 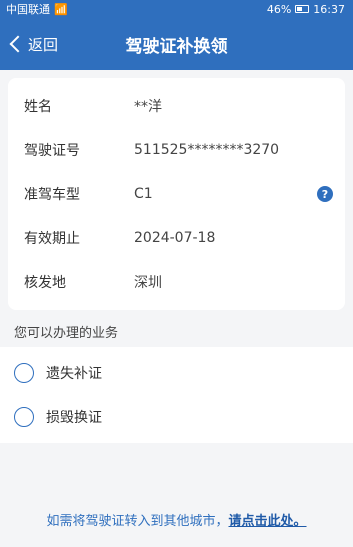 What do you see at coordinates (43, 44) in the screenshot?
I see `back-label: 返回` at bounding box center [43, 44].